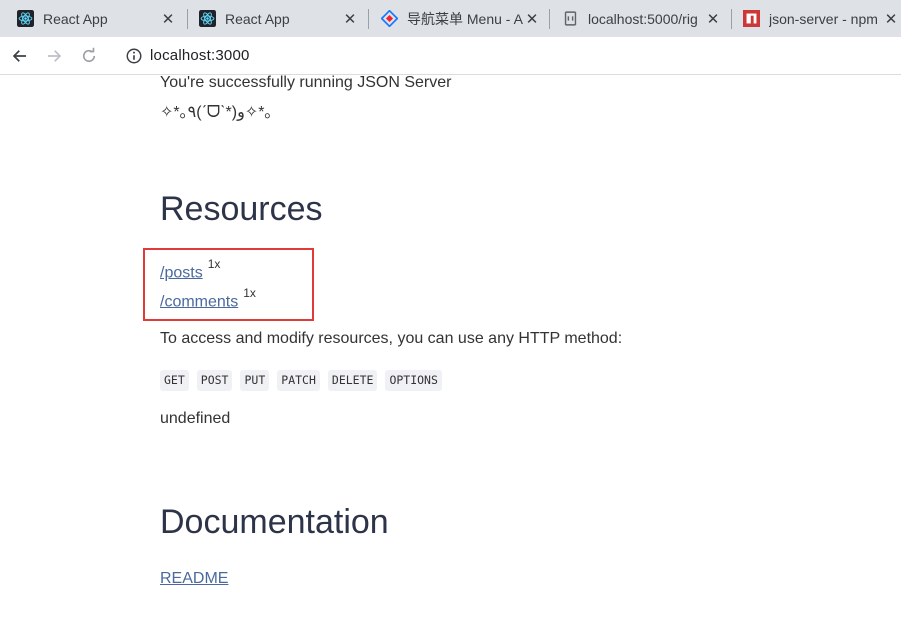 The image size is (901, 629). I want to click on tab-title: 导航菜单 Menu - A, so click(465, 18).